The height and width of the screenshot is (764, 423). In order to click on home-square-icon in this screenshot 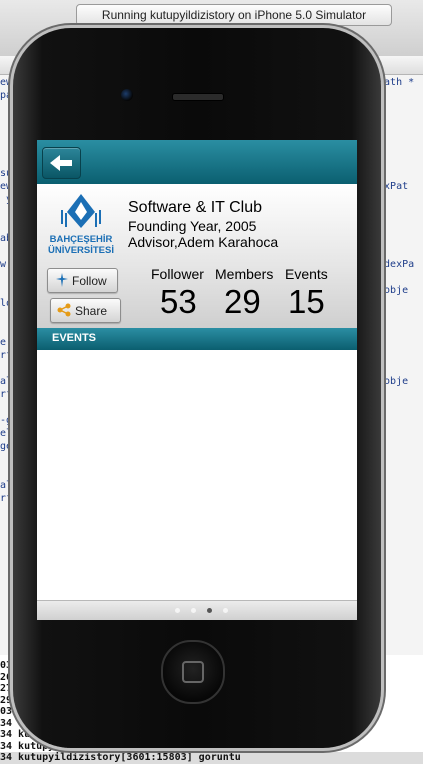, I will do `click(193, 672)`.